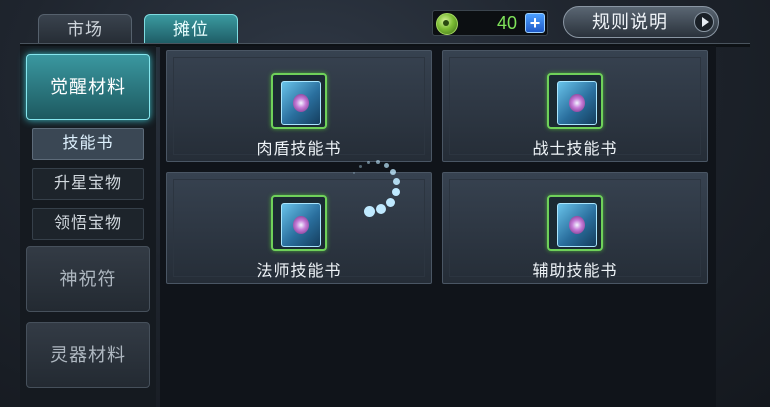 This screenshot has width=770, height=407. I want to click on category-awakening-materials: 觉醒材料, so click(88, 87).